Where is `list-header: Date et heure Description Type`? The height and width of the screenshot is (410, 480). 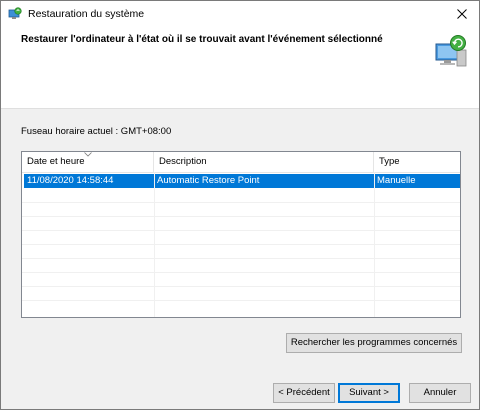 list-header: Date et heure Description Type is located at coordinates (241, 162).